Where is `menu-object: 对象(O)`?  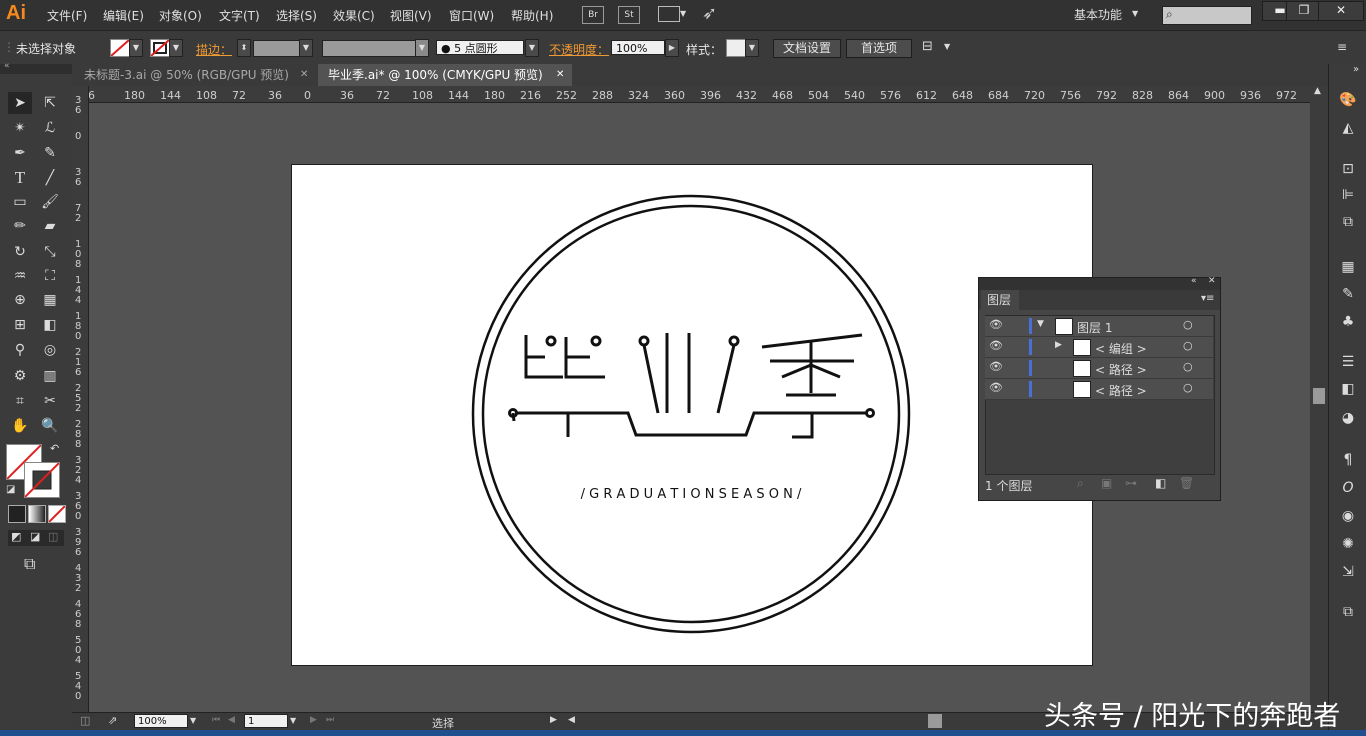
menu-object: 对象(O) is located at coordinates (180, 15).